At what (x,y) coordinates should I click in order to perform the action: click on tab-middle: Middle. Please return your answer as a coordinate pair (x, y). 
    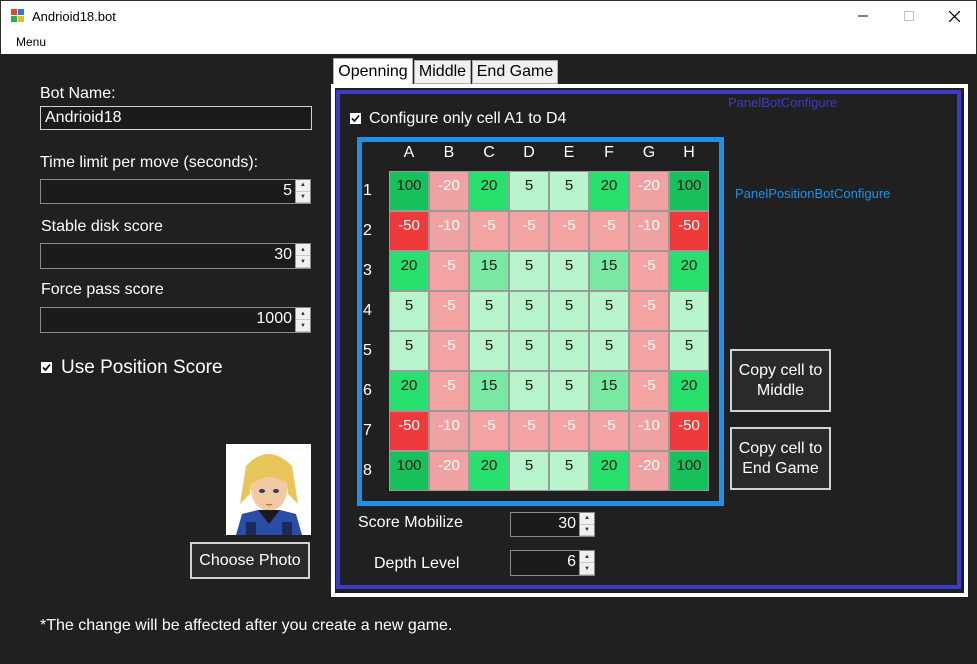
    Looking at the image, I should click on (442, 72).